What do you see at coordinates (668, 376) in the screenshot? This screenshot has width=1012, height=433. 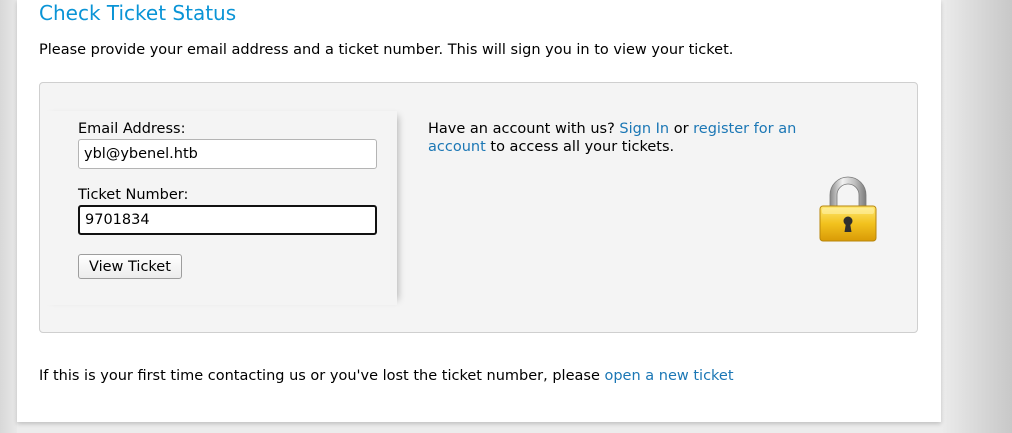 I see `open-new-ticket-link: open a new ticket` at bounding box center [668, 376].